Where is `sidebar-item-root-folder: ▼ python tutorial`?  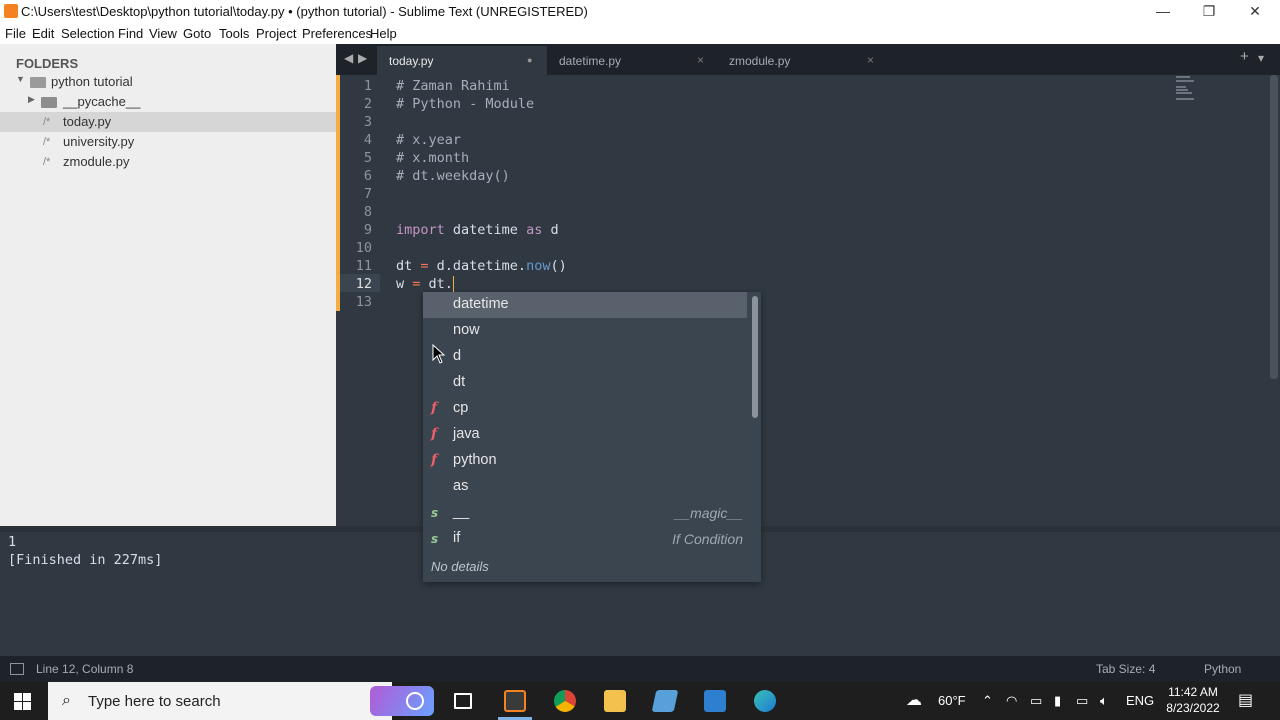 sidebar-item-root-folder: ▼ python tutorial is located at coordinates (168, 82).